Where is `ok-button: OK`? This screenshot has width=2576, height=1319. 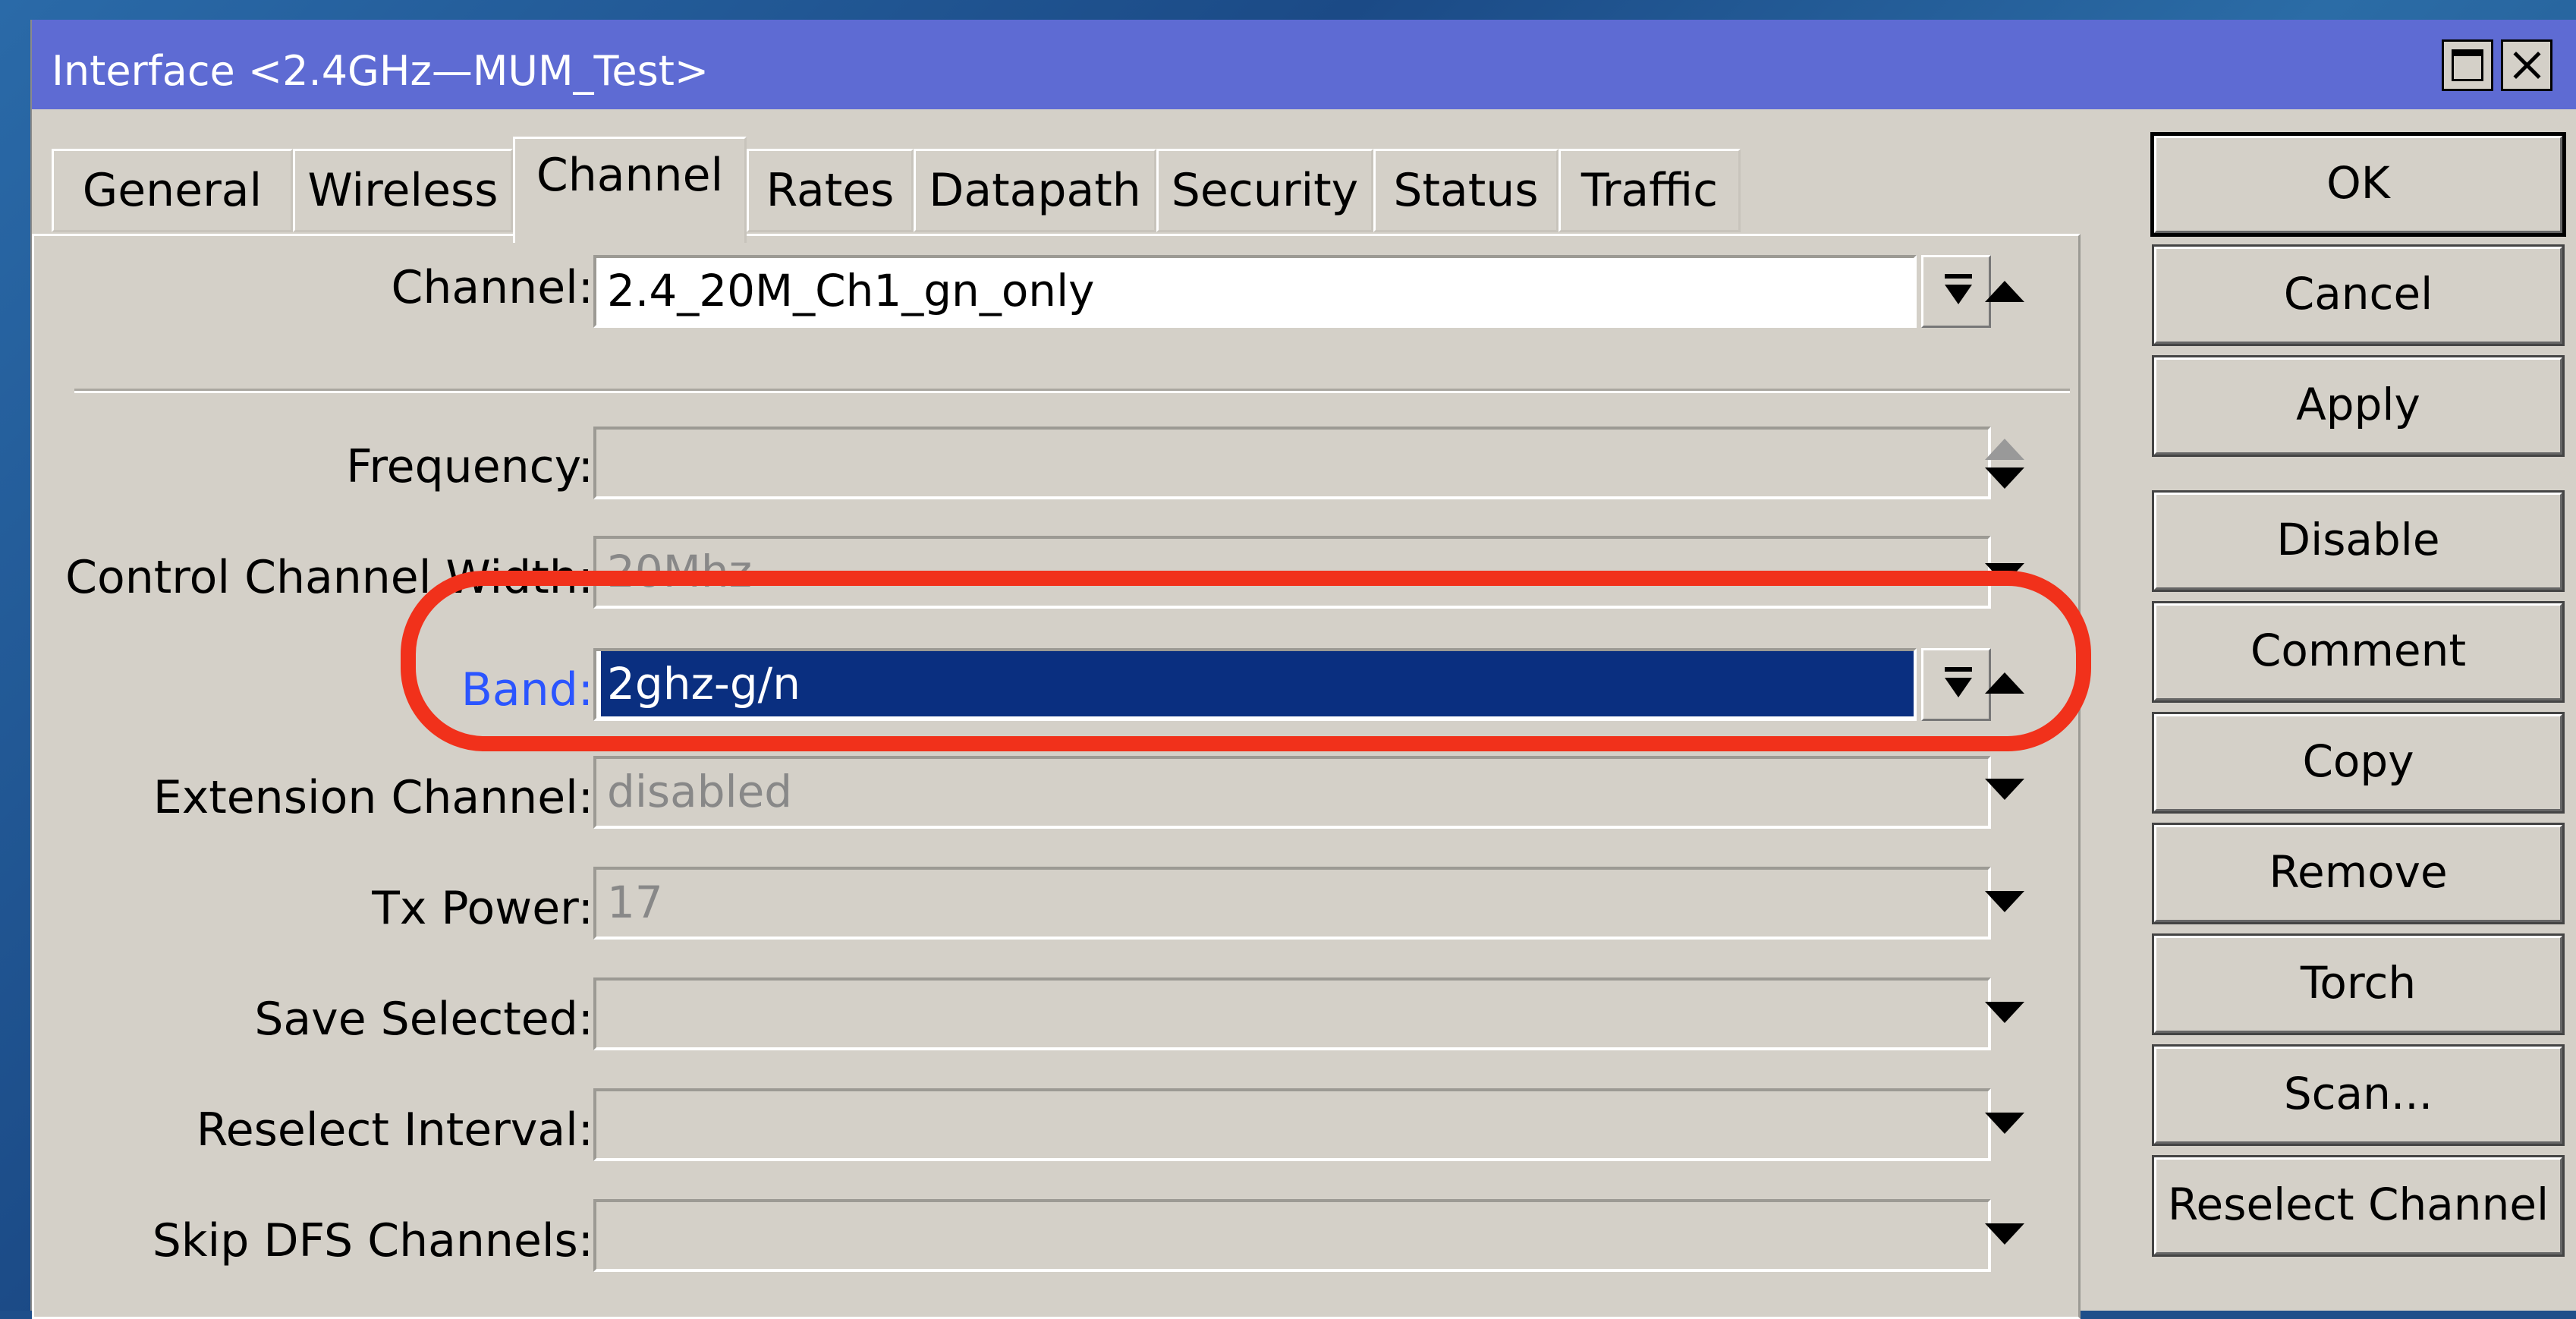
ok-button: OK is located at coordinates (2358, 184).